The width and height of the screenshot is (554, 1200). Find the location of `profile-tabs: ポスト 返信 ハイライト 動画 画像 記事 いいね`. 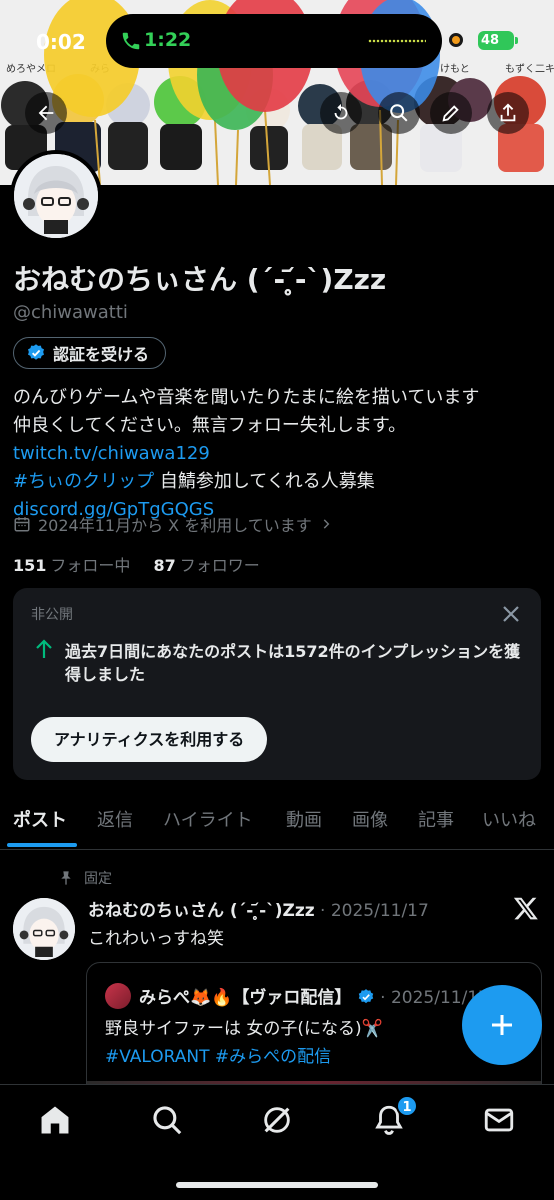

profile-tabs: ポスト 返信 ハイライト 動画 画像 記事 いいね is located at coordinates (277, 823).